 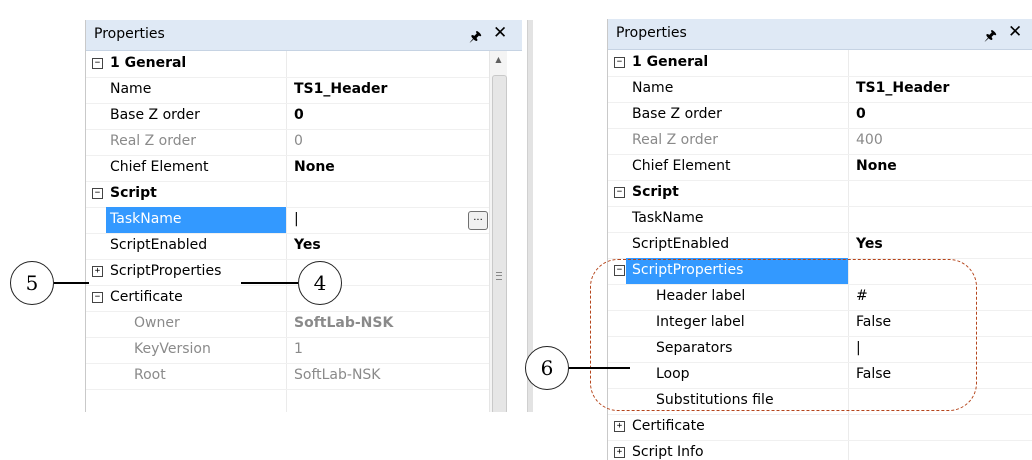 I want to click on scroll-up-arrow-icon: ▲, so click(x=498, y=59).